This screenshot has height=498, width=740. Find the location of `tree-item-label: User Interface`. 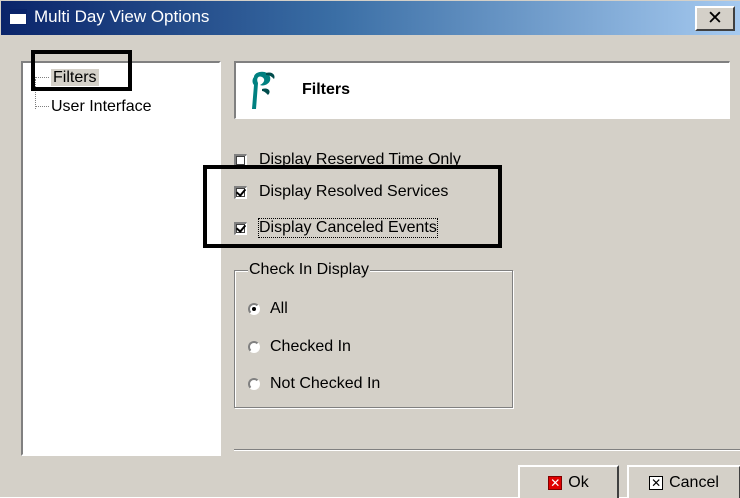

tree-item-label: User Interface is located at coordinates (101, 106).